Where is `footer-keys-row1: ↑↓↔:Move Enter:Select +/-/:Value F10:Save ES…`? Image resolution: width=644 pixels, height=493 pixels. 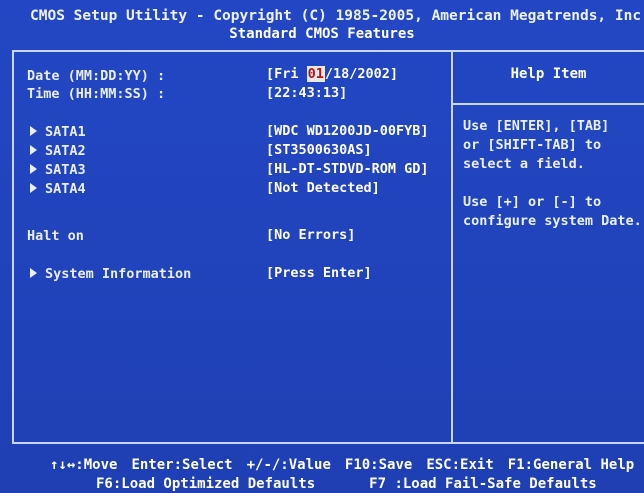 footer-keys-row1: ↑↓↔:Move Enter:Select +/-/:Value F10:Save ES… is located at coordinates (342, 465).